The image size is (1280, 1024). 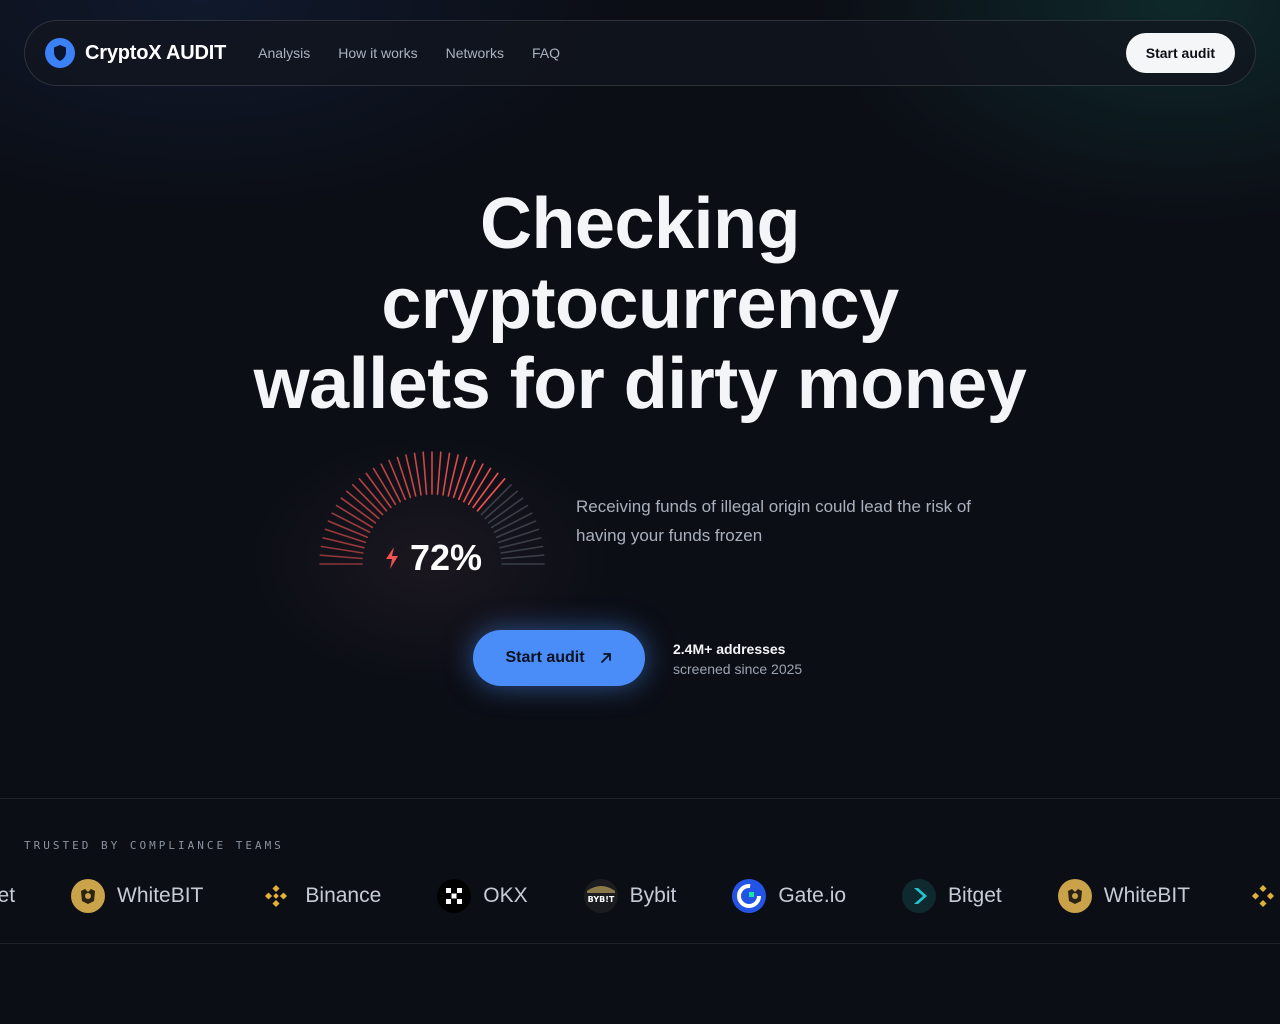 What do you see at coordinates (377, 53) in the screenshot?
I see `nav-link-how-it-works: How it works` at bounding box center [377, 53].